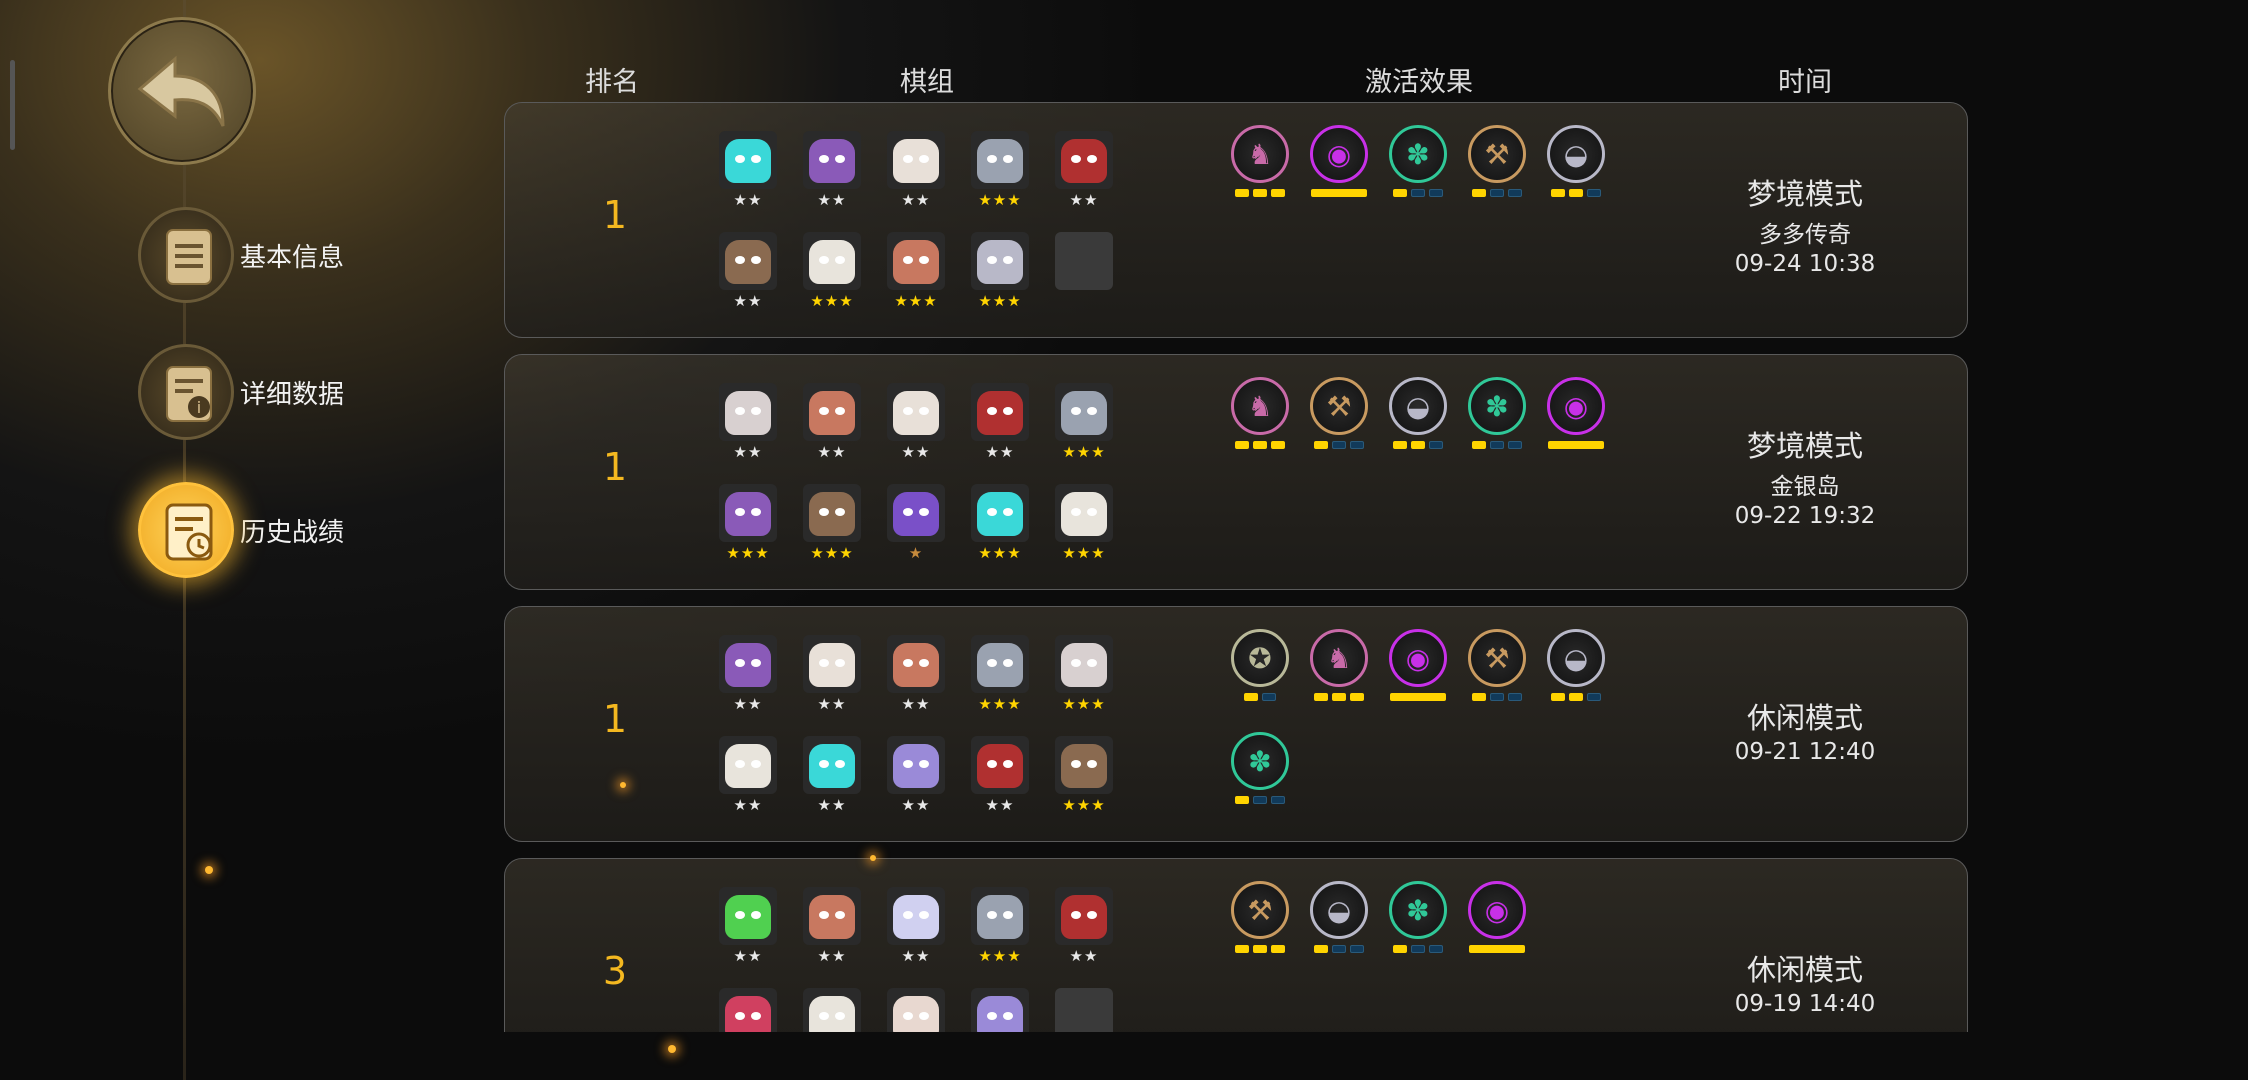  Describe the element at coordinates (1260, 665) in the screenshot. I see `trait-effect: ✪` at that location.